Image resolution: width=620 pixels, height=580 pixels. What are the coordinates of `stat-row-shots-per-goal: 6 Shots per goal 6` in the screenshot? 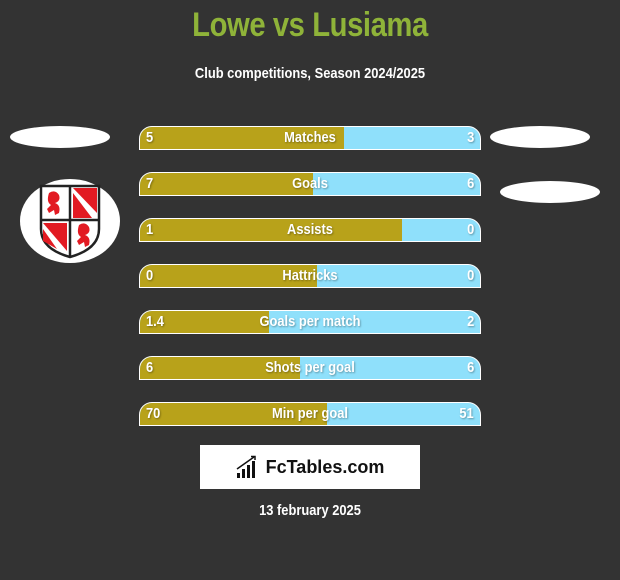 It's located at (310, 368).